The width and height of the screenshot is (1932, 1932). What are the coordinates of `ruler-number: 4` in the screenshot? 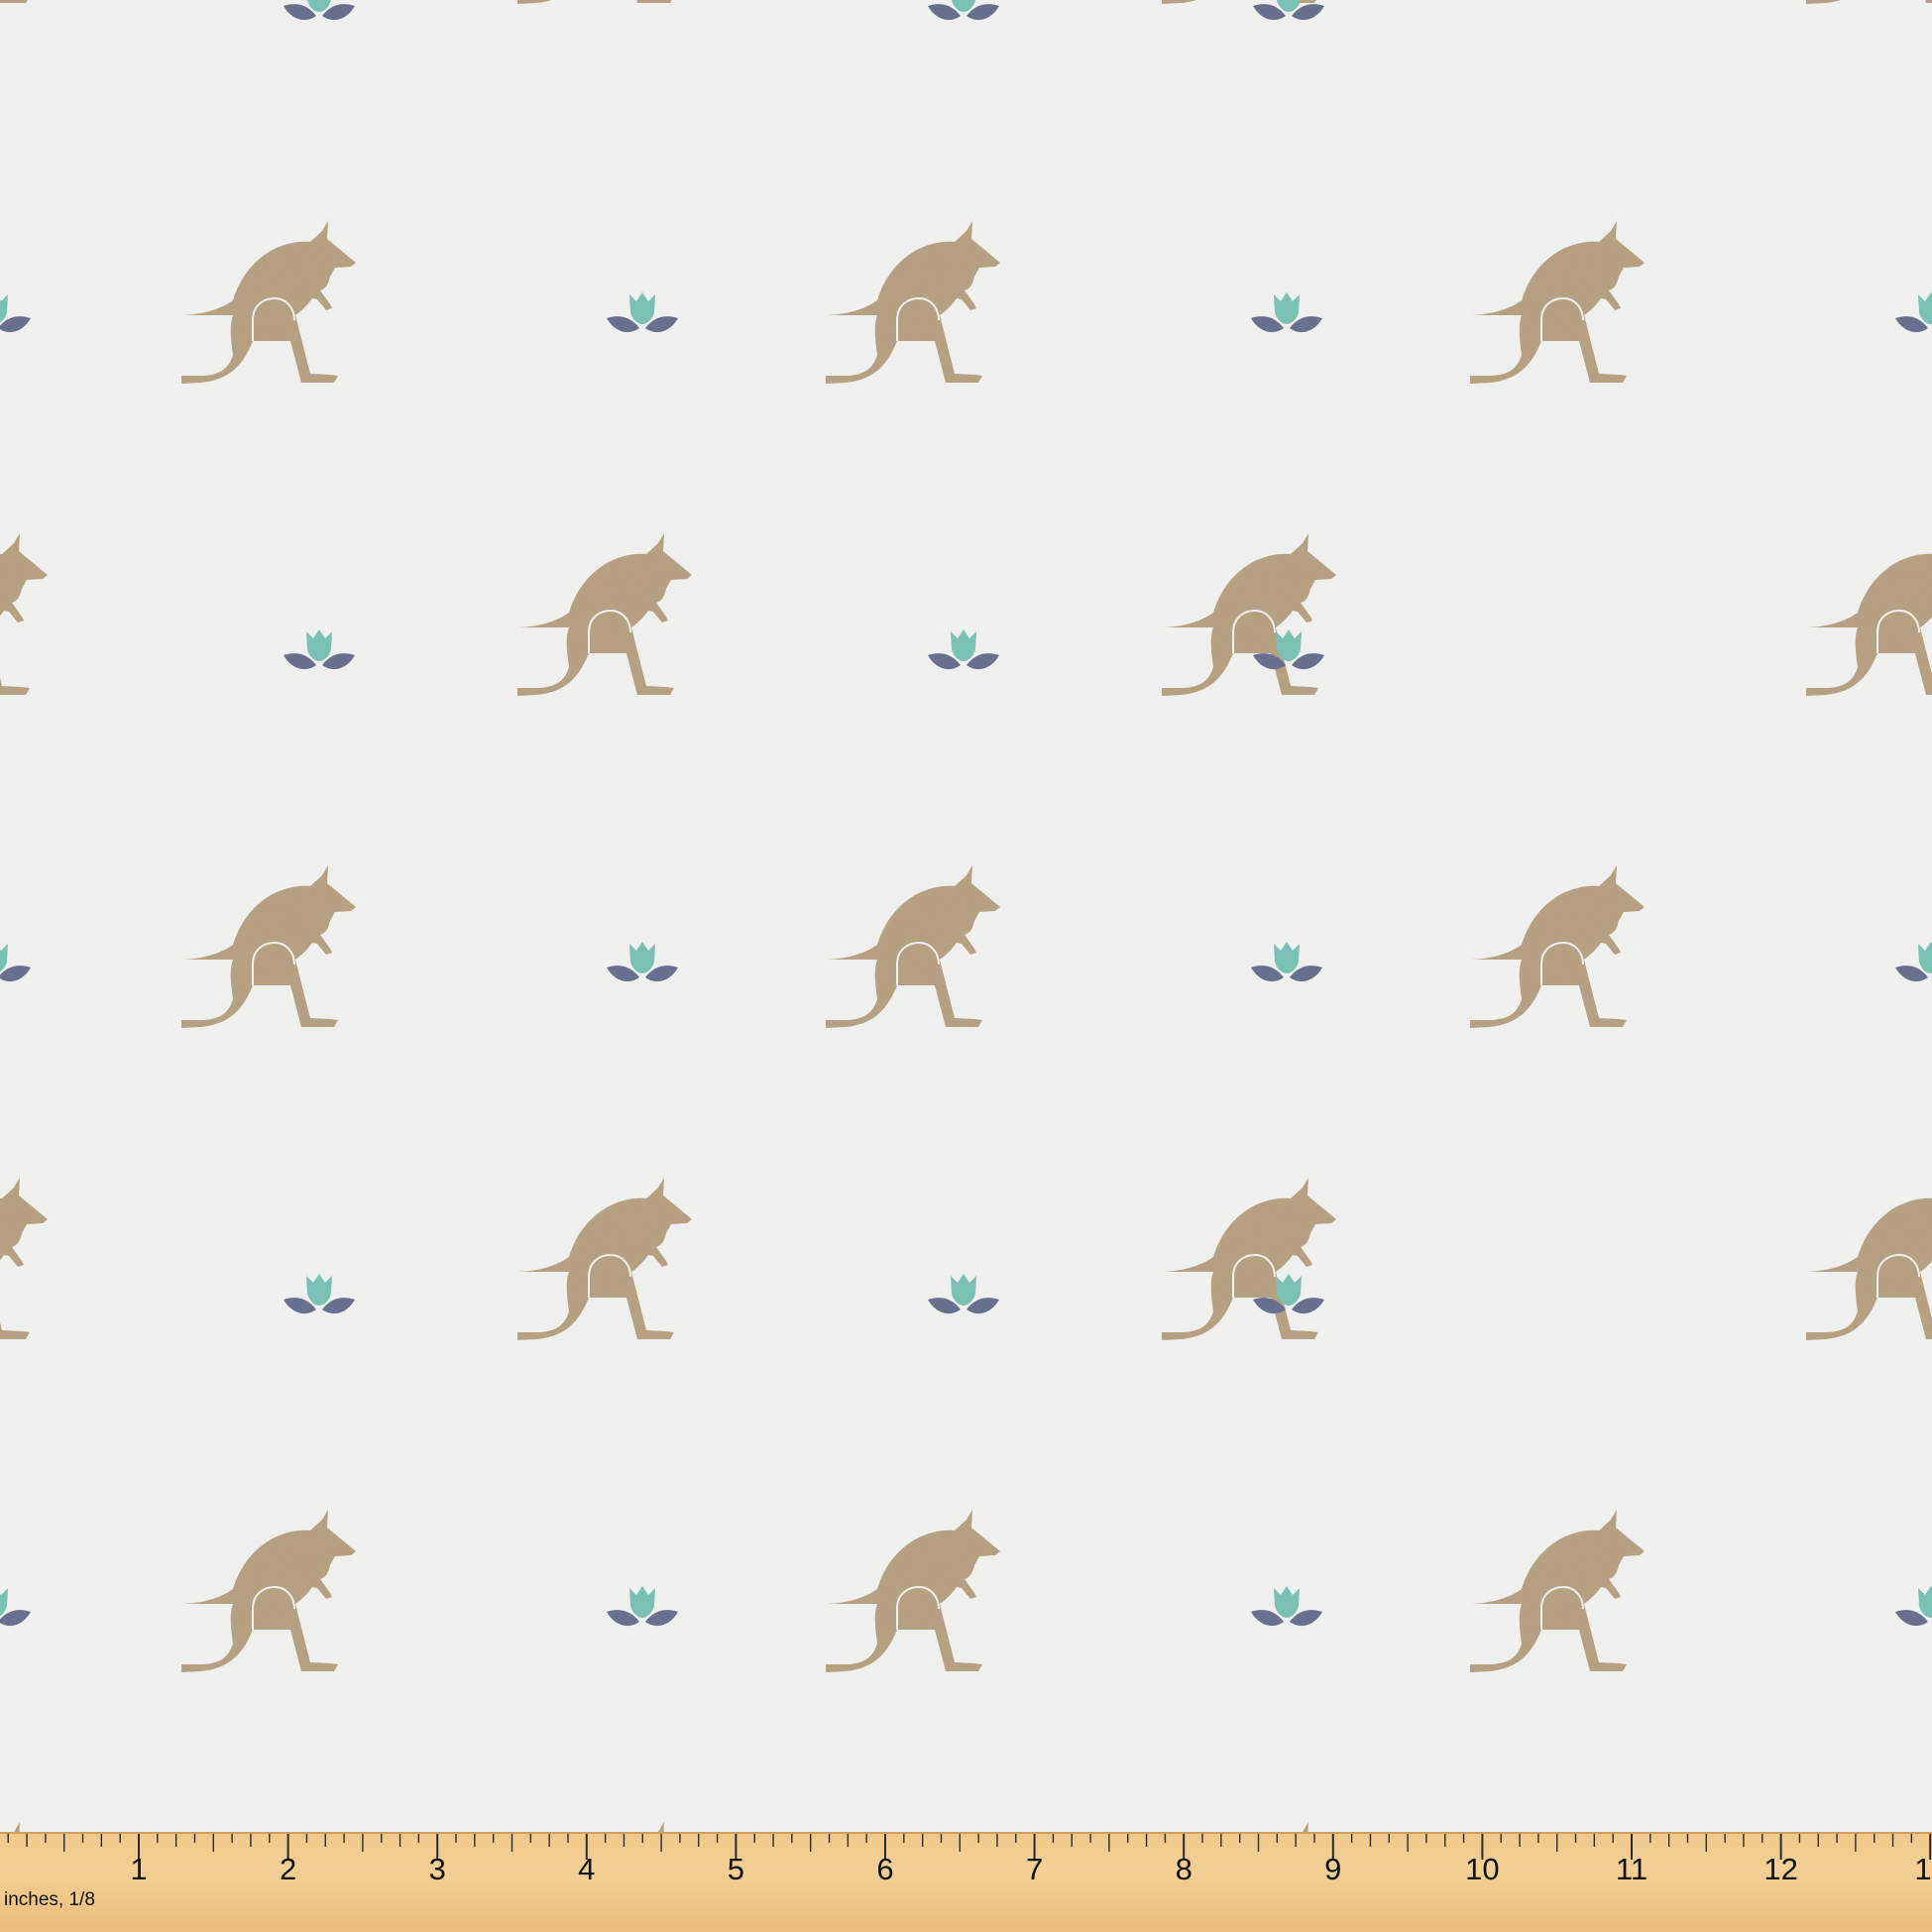 It's located at (587, 1869).